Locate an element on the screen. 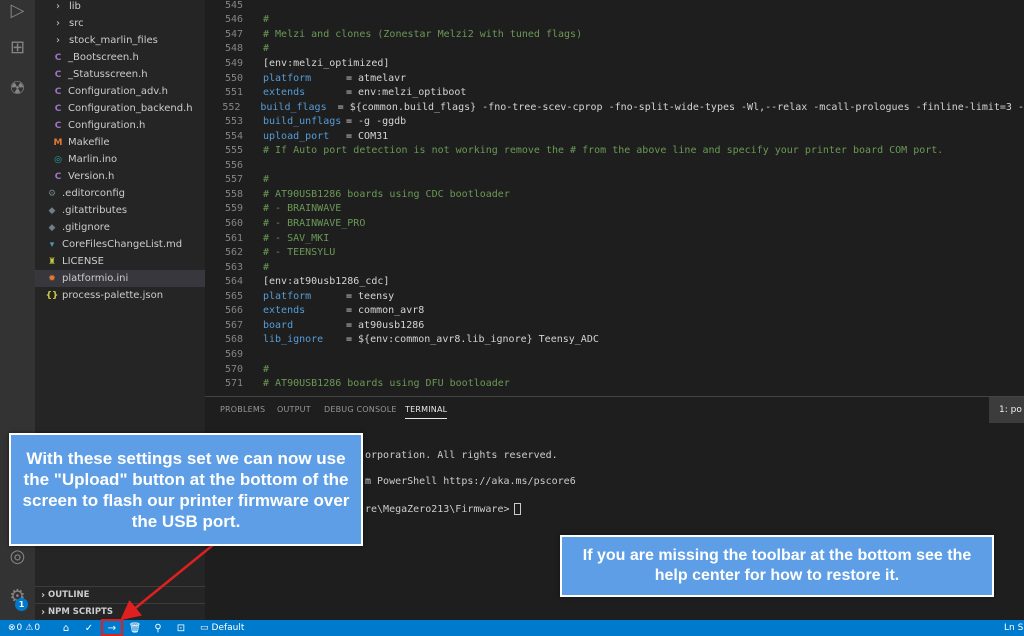  default-env-selector: ▭ Default is located at coordinates (222, 628).